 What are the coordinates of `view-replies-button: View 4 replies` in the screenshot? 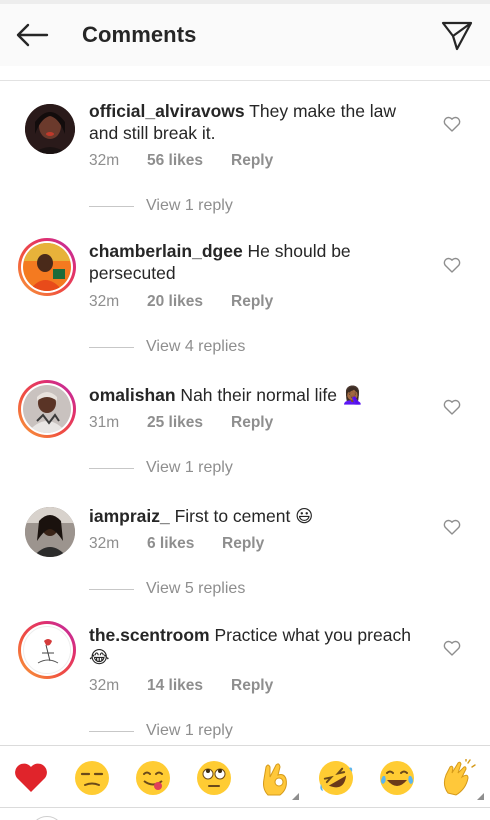 It's located at (167, 347).